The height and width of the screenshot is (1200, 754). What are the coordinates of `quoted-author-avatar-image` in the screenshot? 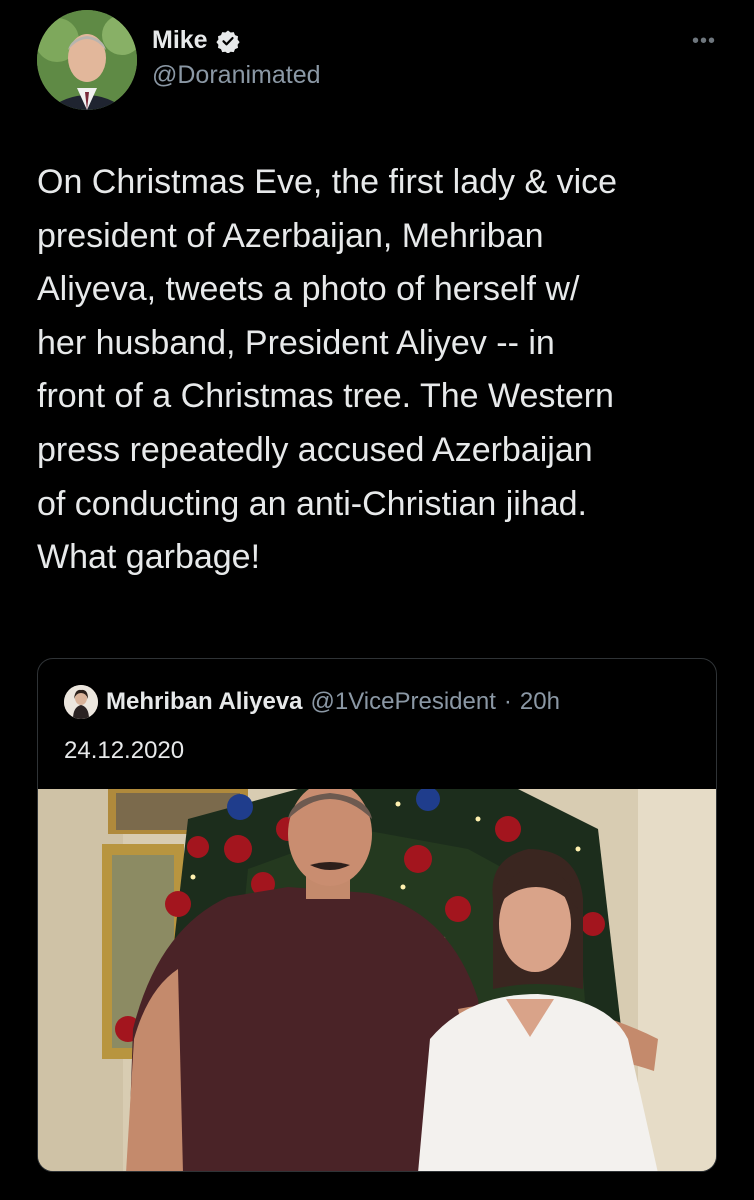 It's located at (81, 702).